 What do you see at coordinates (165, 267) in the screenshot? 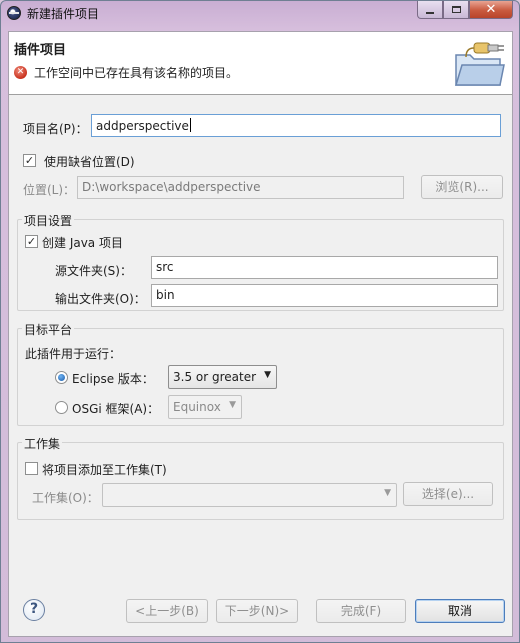
I see `source-folder-value: src` at bounding box center [165, 267].